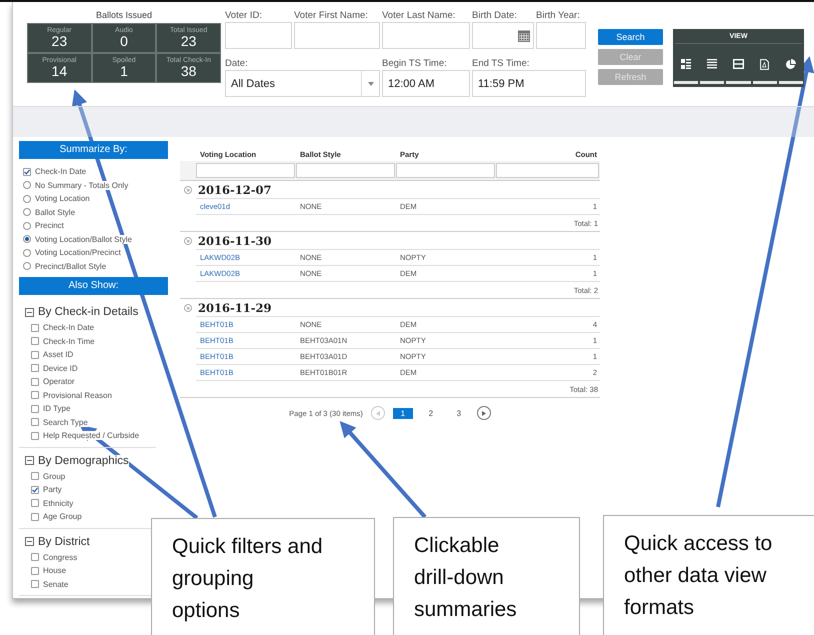  What do you see at coordinates (501, 64) in the screenshot?
I see `field-label: End TS Time:` at bounding box center [501, 64].